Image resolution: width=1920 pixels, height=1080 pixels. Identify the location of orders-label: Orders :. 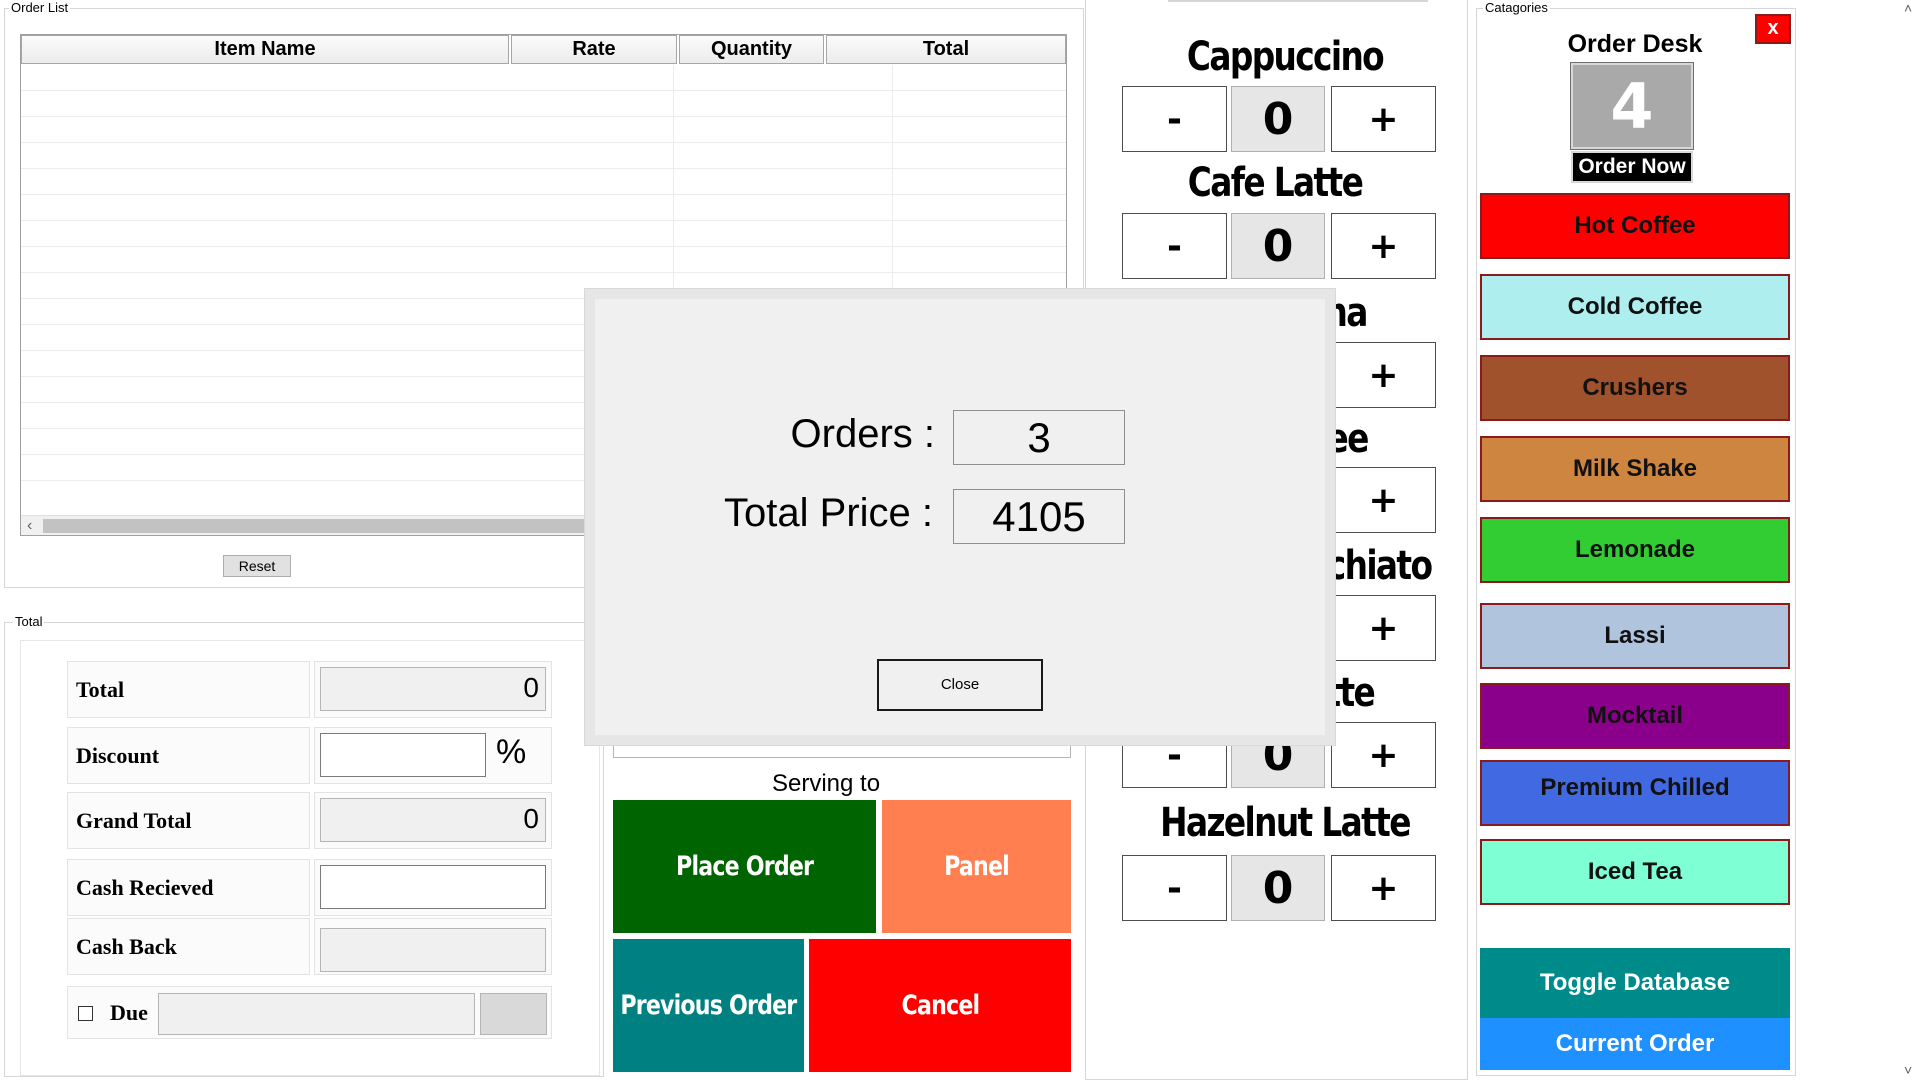
(862, 434).